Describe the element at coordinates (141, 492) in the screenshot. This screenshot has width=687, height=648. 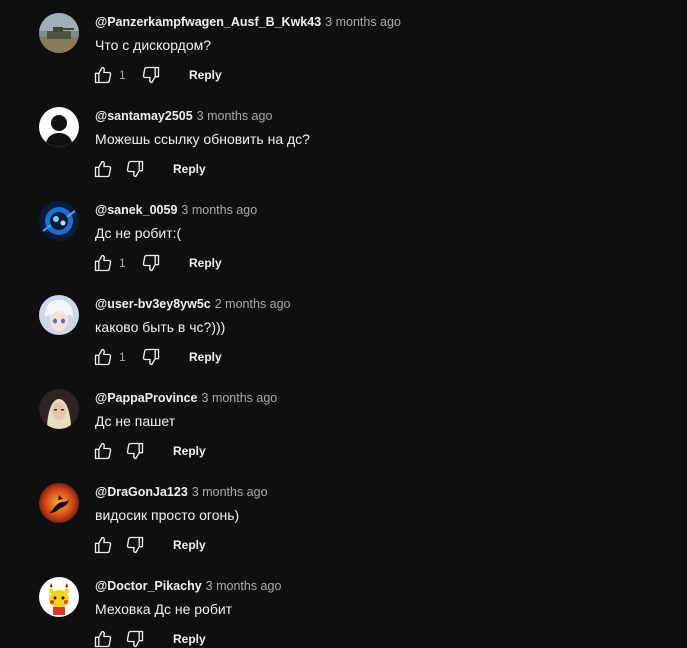
I see `comment-author: @DraGonJa123` at that location.